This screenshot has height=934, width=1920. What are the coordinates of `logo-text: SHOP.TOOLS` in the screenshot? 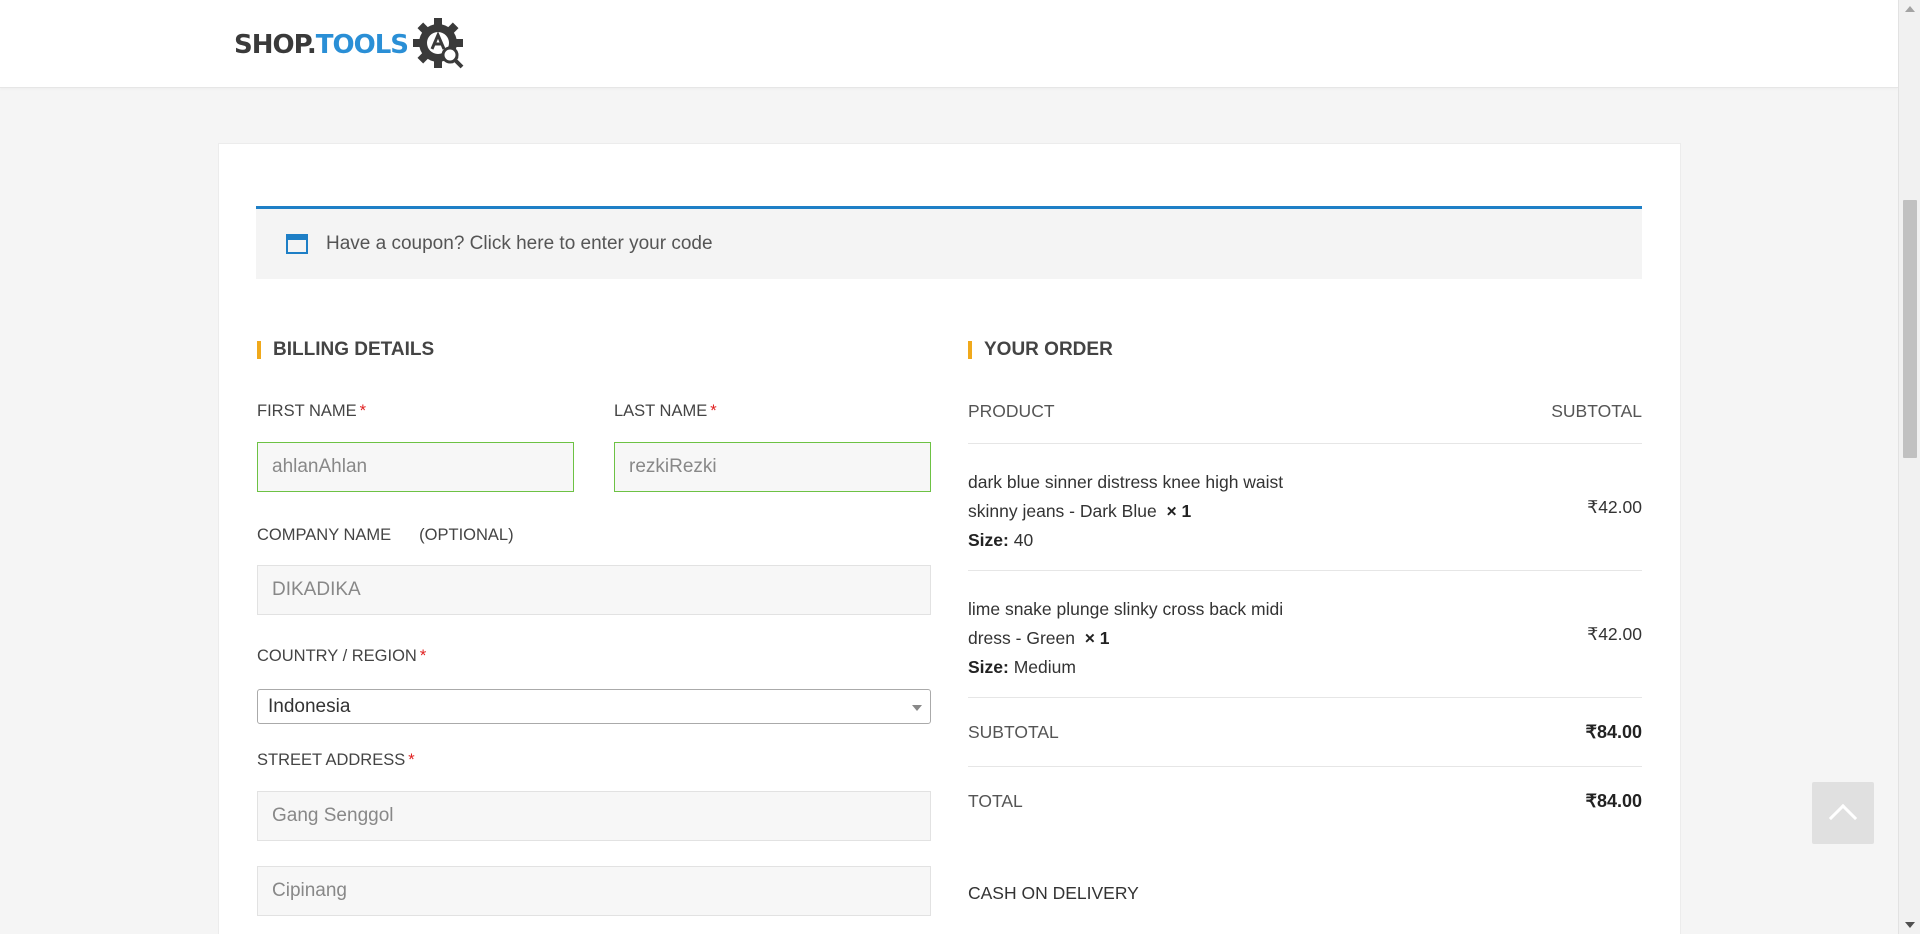 It's located at (321, 45).